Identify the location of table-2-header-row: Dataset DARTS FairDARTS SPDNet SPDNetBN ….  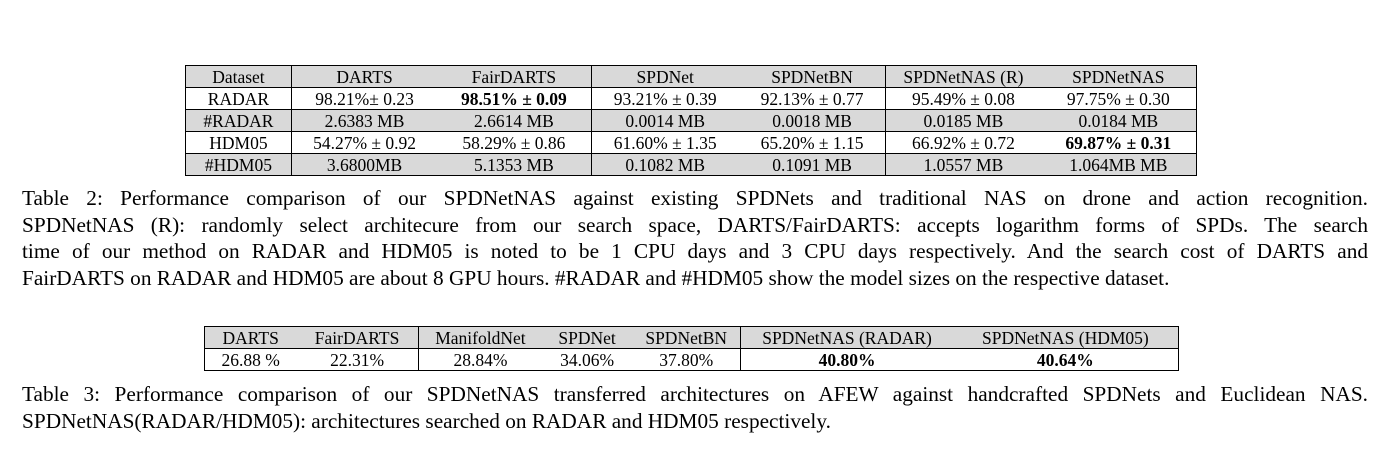
(691, 76).